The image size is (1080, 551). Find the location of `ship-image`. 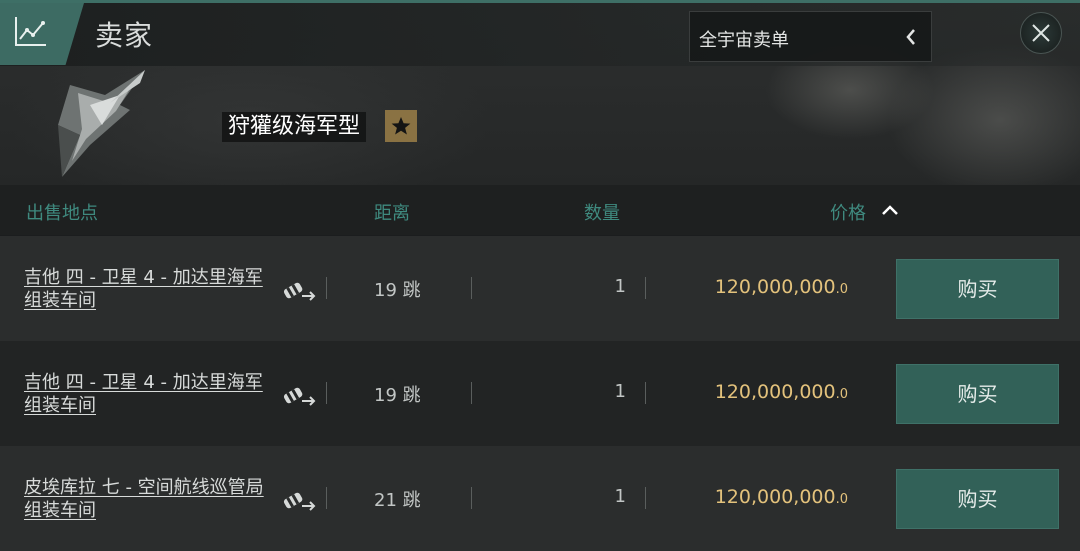

ship-image is located at coordinates (101, 123).